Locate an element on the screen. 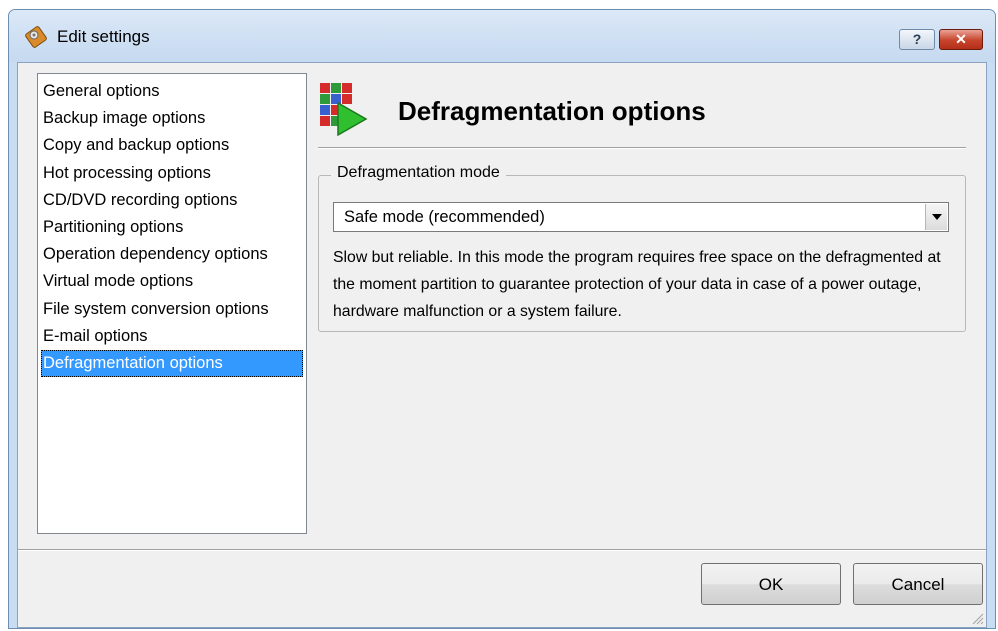 The height and width of the screenshot is (631, 998). category-item-virtual-mode: Virtual mode options is located at coordinates (172, 281).